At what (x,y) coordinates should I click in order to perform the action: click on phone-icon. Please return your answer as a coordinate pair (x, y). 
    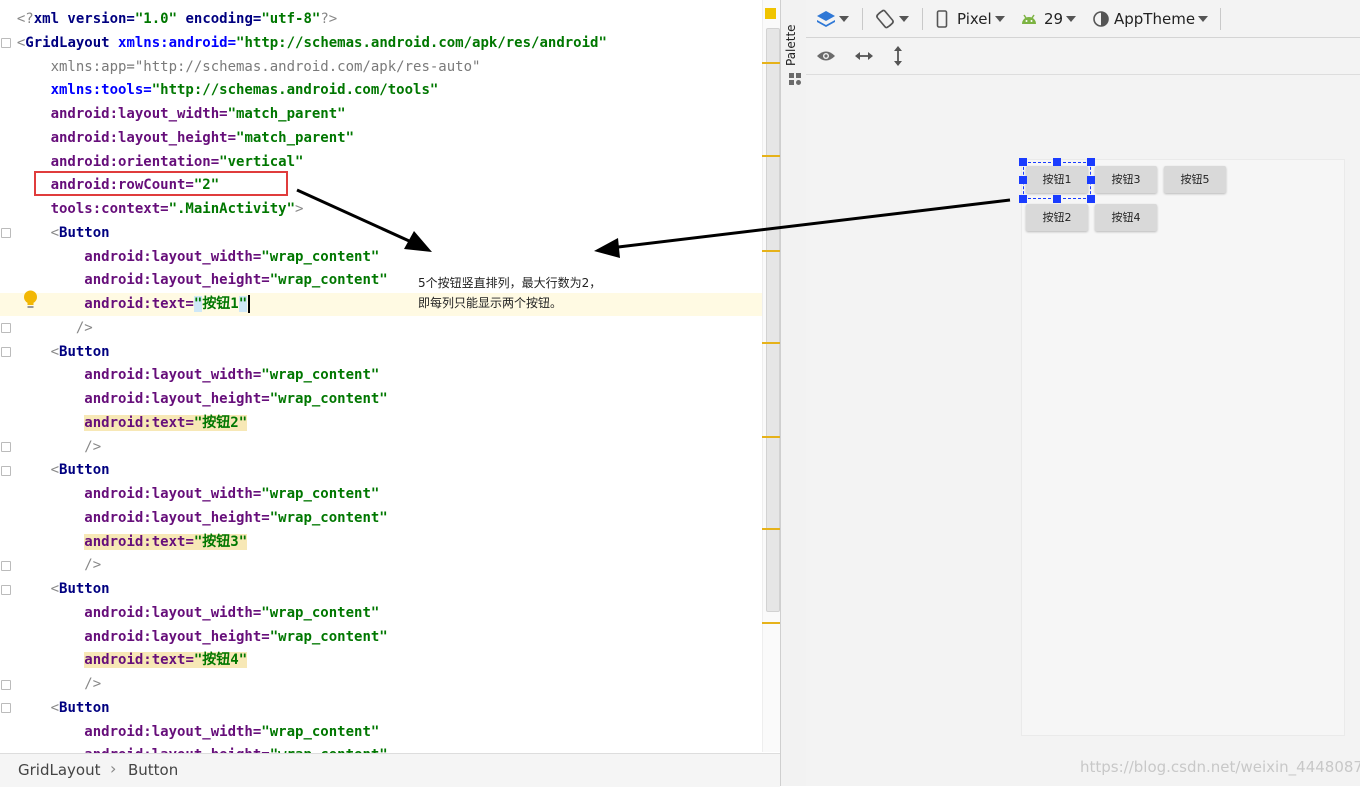
    Looking at the image, I should click on (942, 19).